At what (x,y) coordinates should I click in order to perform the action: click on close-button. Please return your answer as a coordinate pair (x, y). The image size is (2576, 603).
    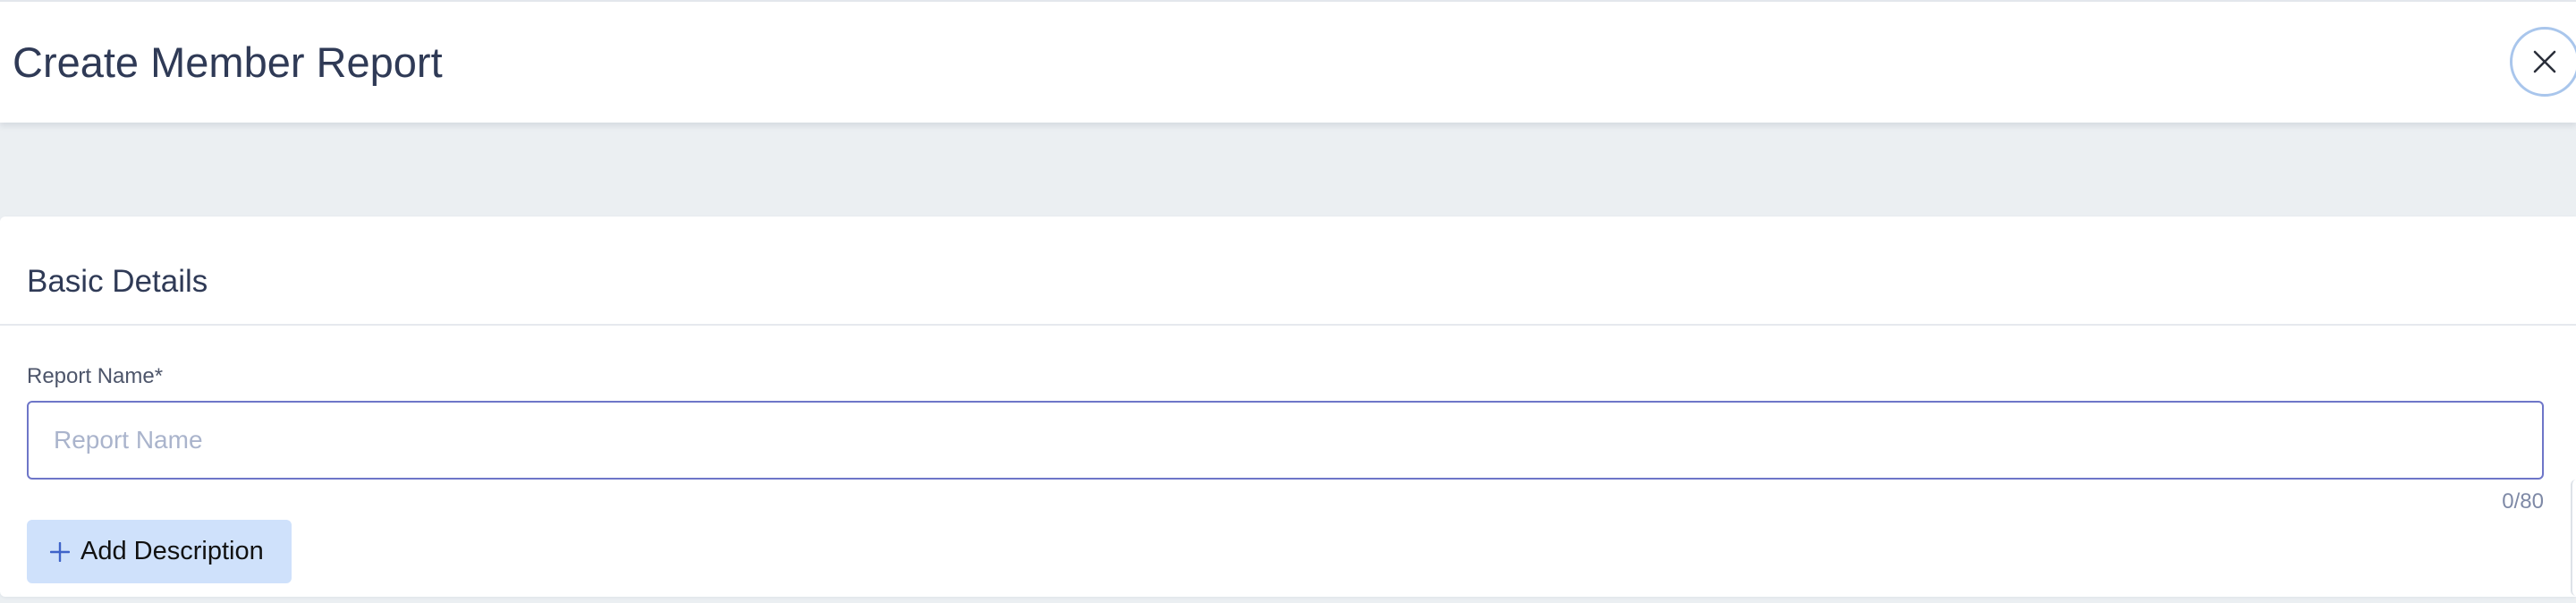
    Looking at the image, I should click on (2543, 62).